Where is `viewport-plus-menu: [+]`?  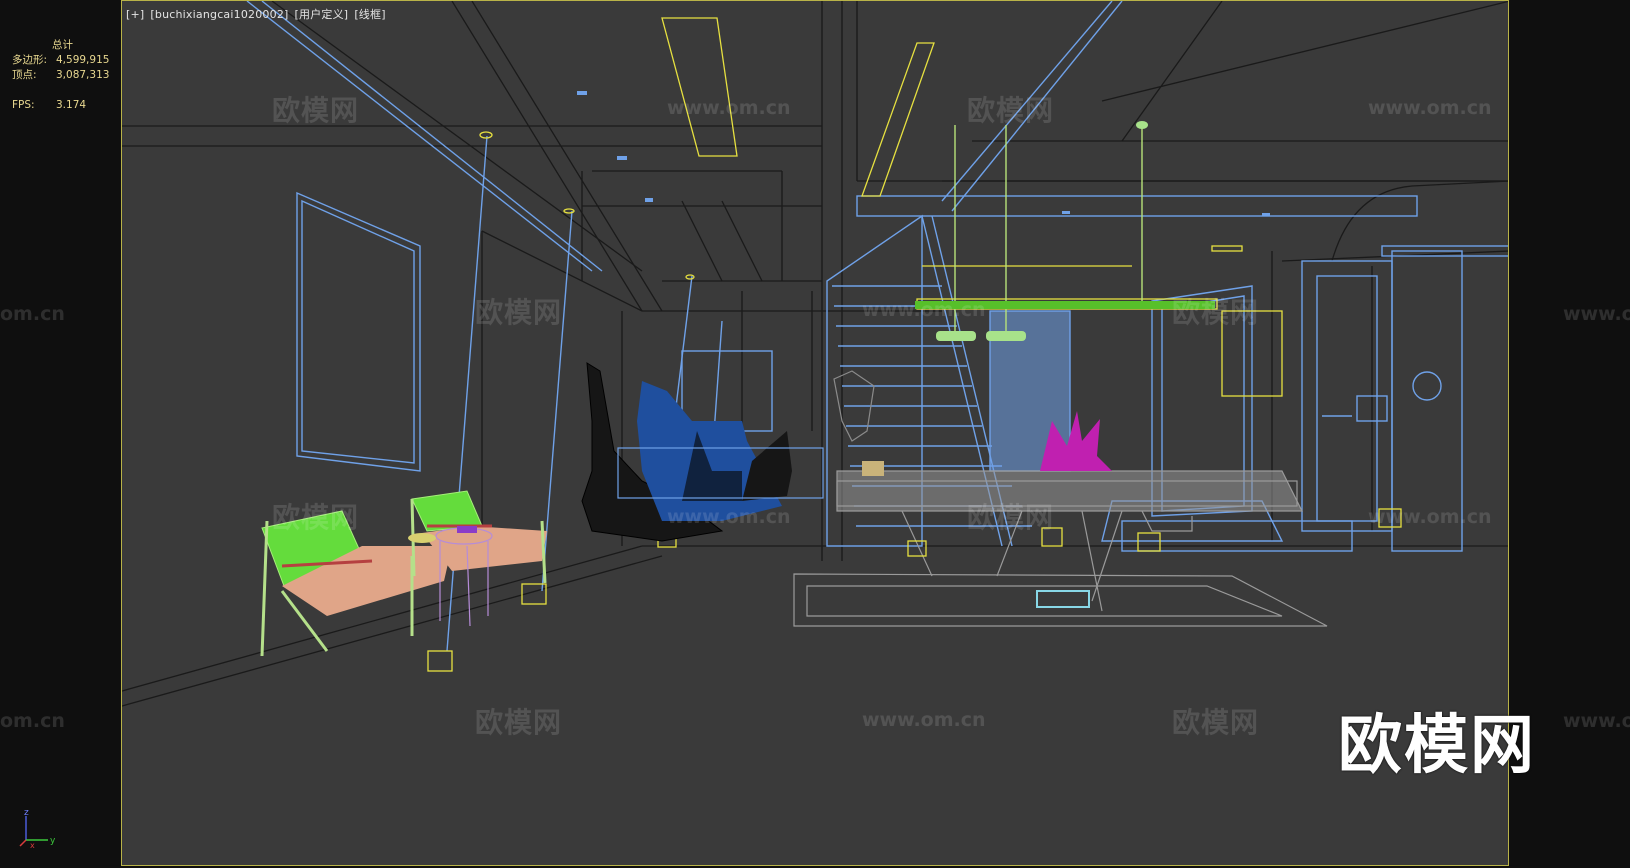
viewport-plus-menu: [+] is located at coordinates (135, 14).